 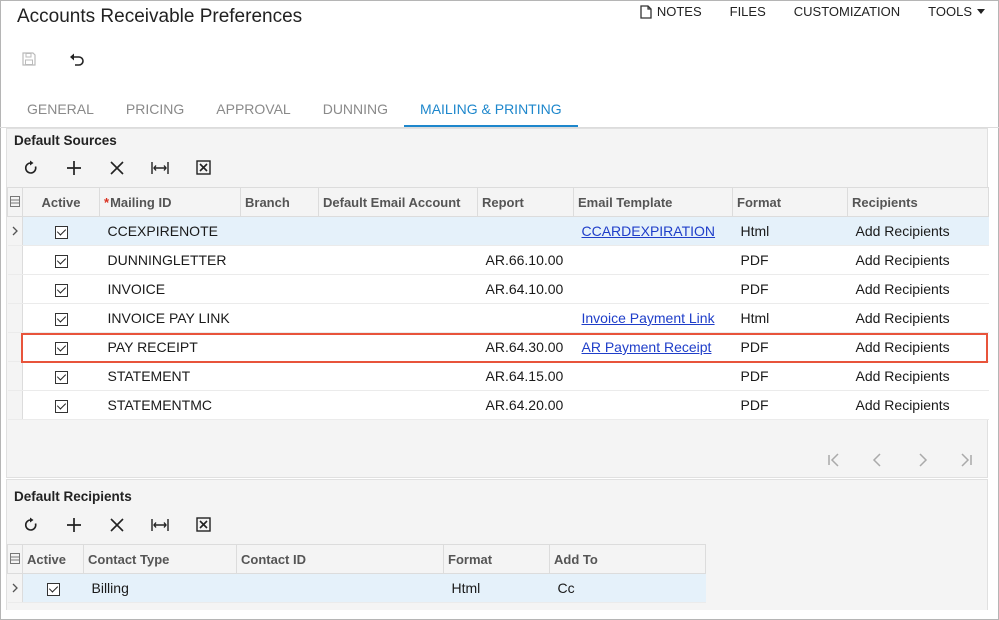 I want to click on email-template-link: Invoice Payment Link, so click(x=648, y=318).